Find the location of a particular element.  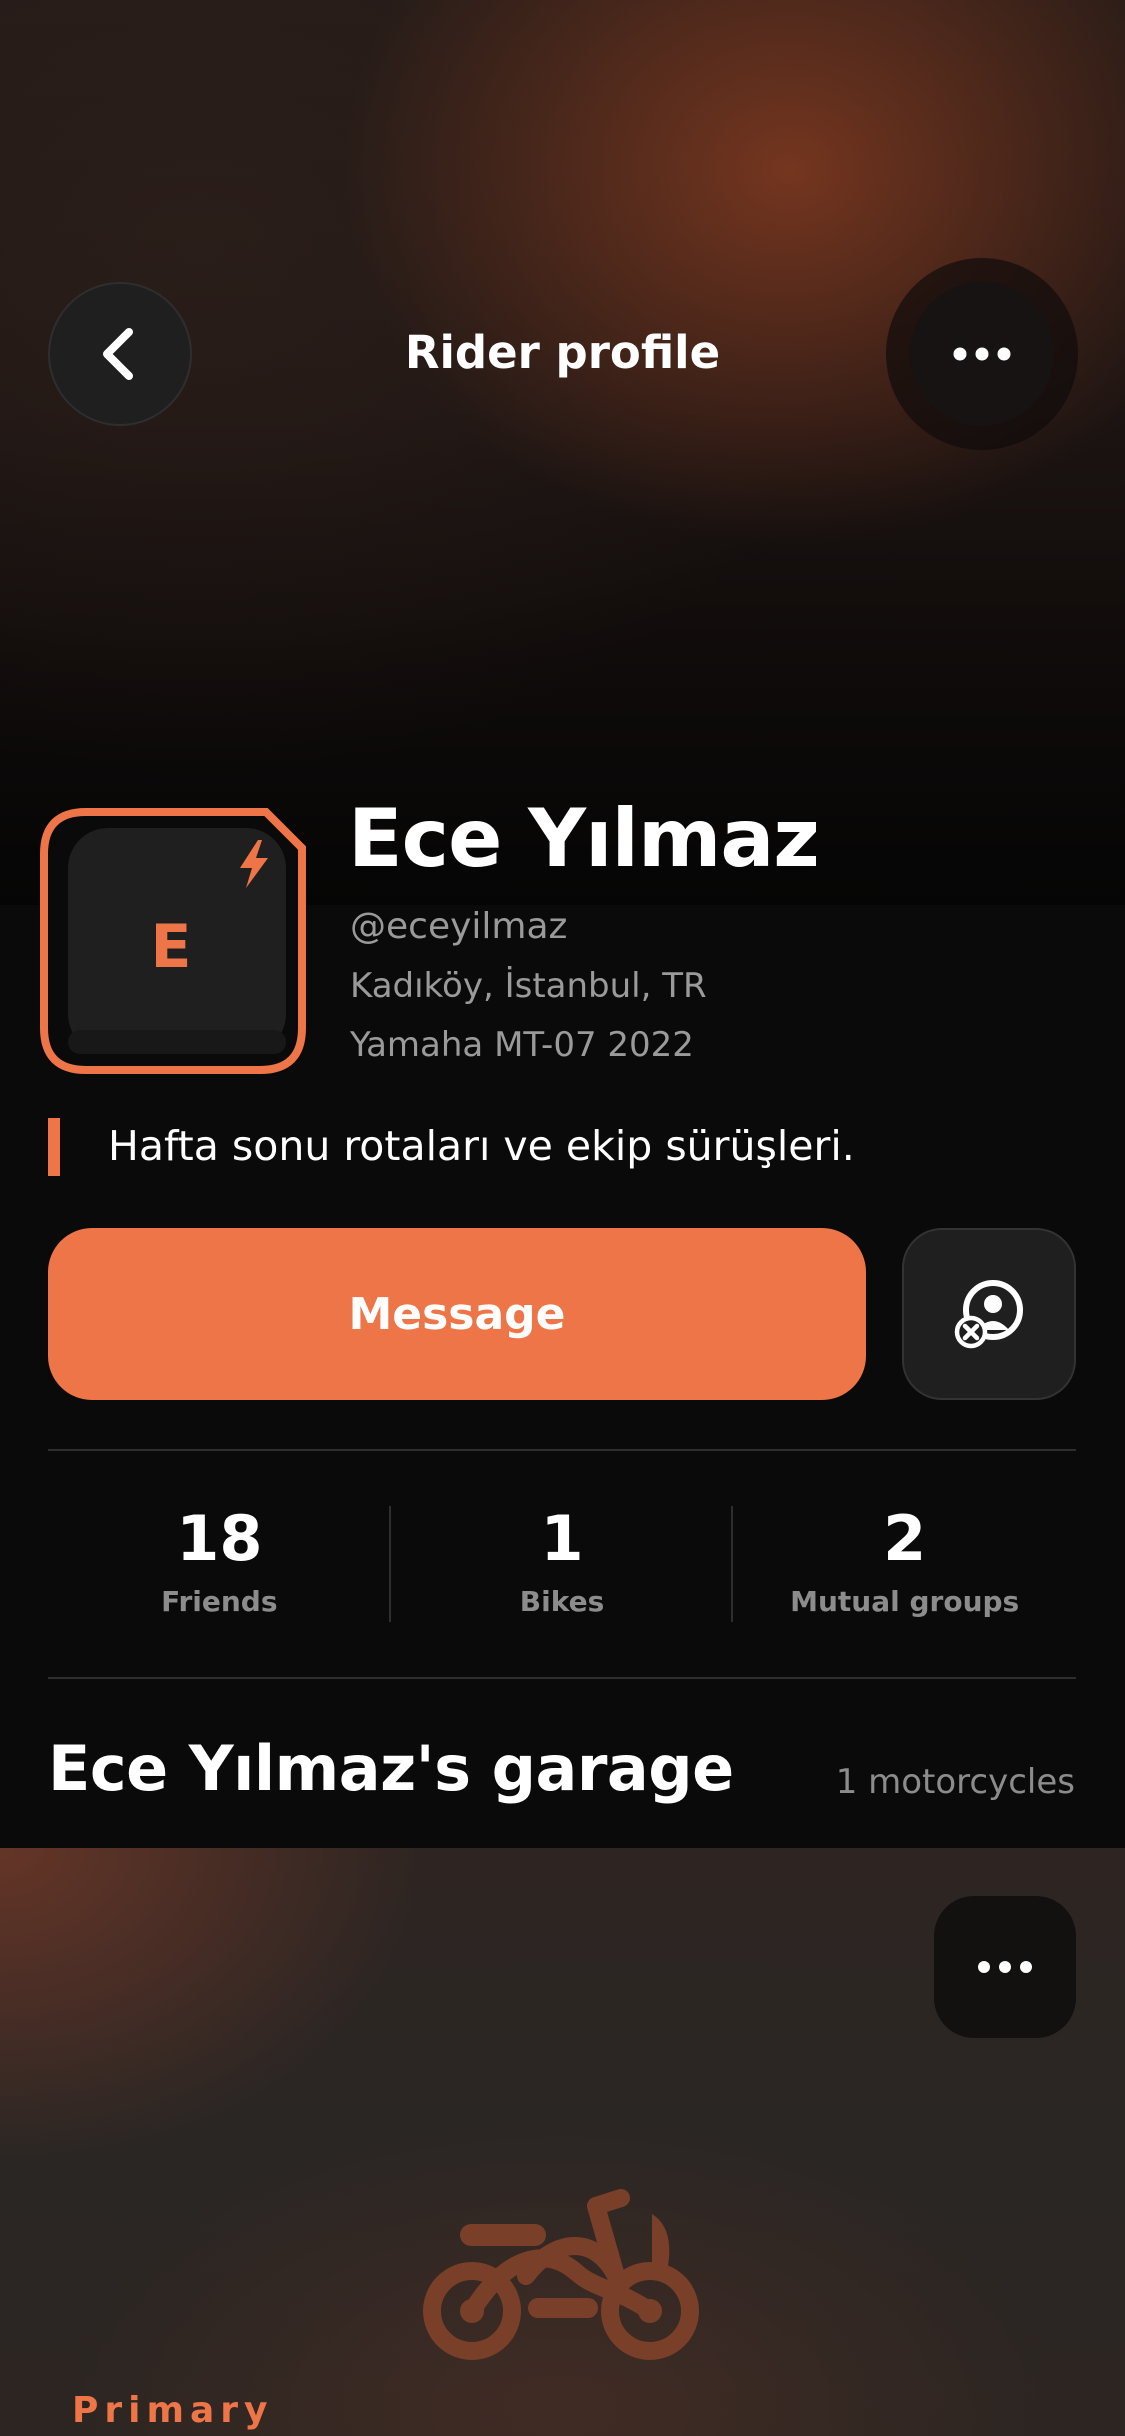

message-button-label: Message is located at coordinates (457, 1314).